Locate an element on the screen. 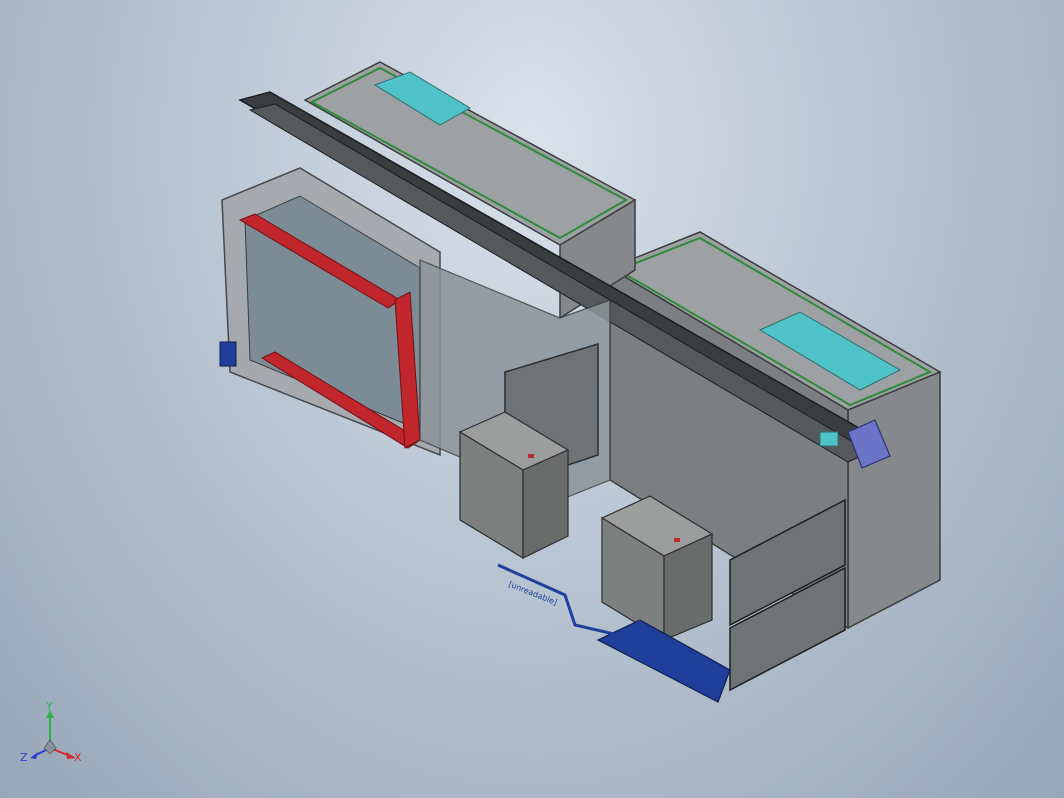  x-axis-label: X is located at coordinates (78, 757).